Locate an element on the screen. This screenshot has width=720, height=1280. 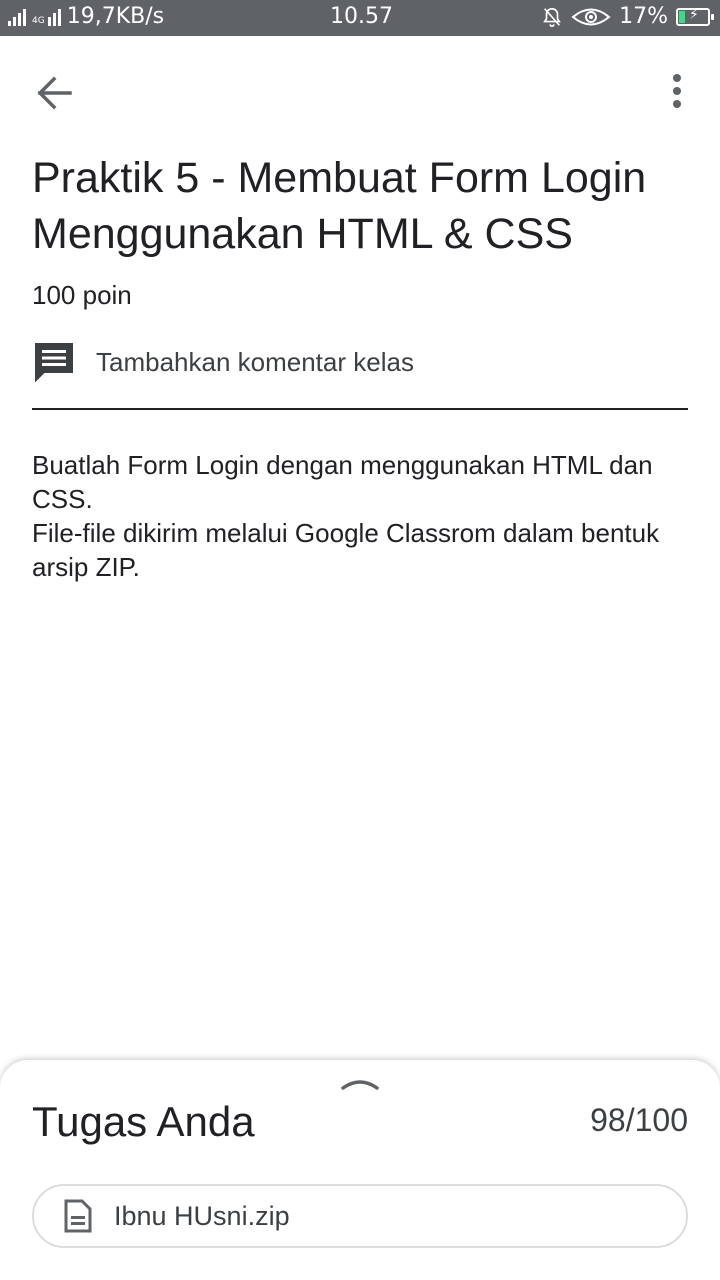
eye-icon is located at coordinates (591, 16).